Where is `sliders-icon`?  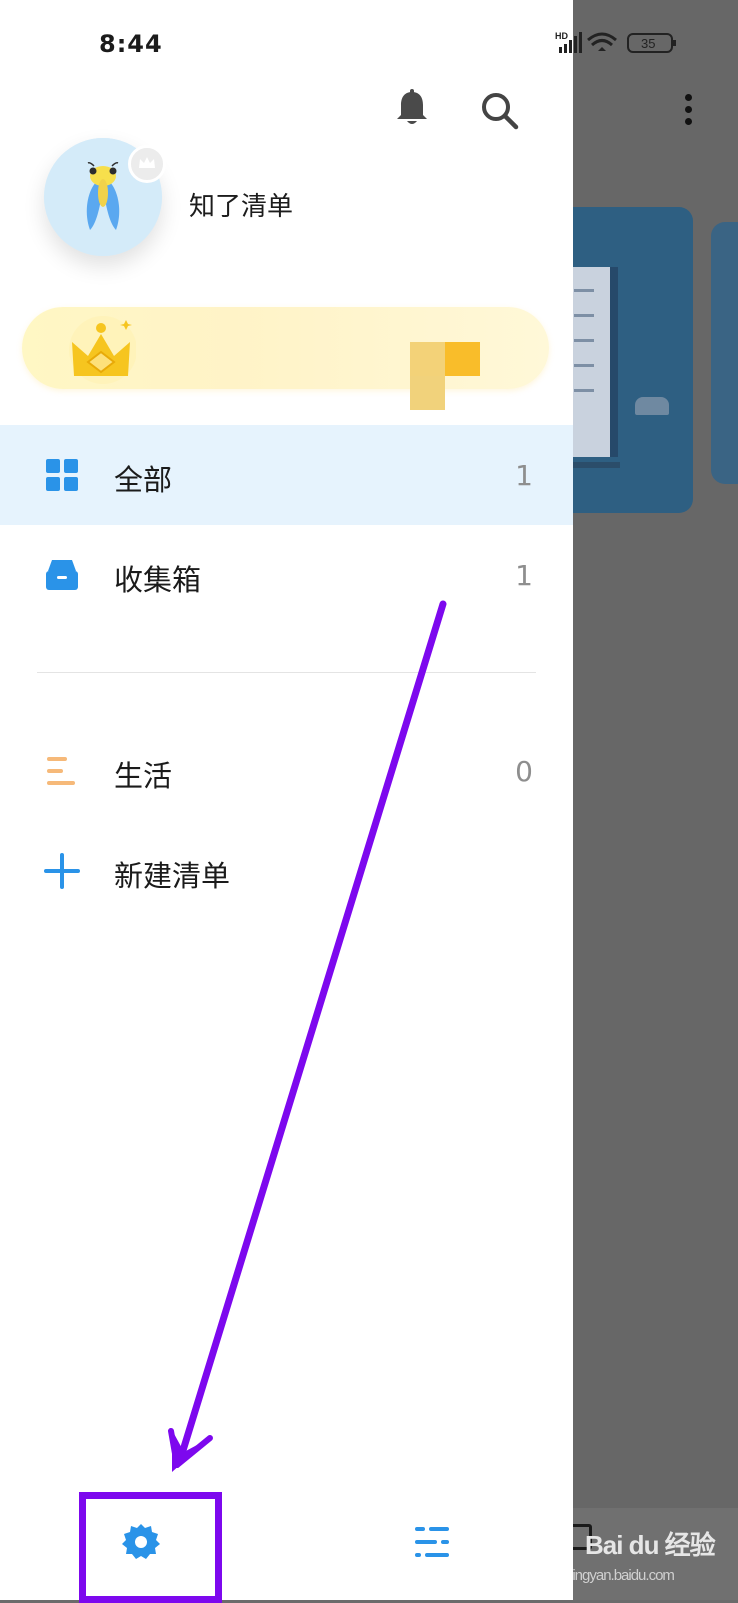 sliders-icon is located at coordinates (432, 1542).